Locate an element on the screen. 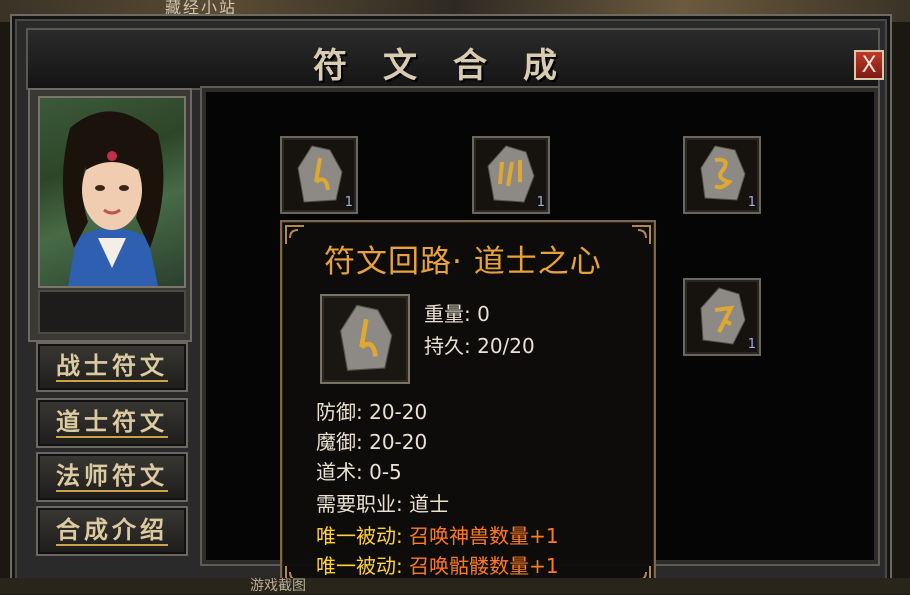 This screenshot has width=910, height=595. tooltip-item-icon is located at coordinates (365, 339).